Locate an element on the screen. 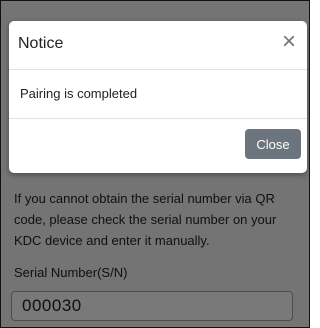  dialog-header: Notice × is located at coordinates (158, 45).